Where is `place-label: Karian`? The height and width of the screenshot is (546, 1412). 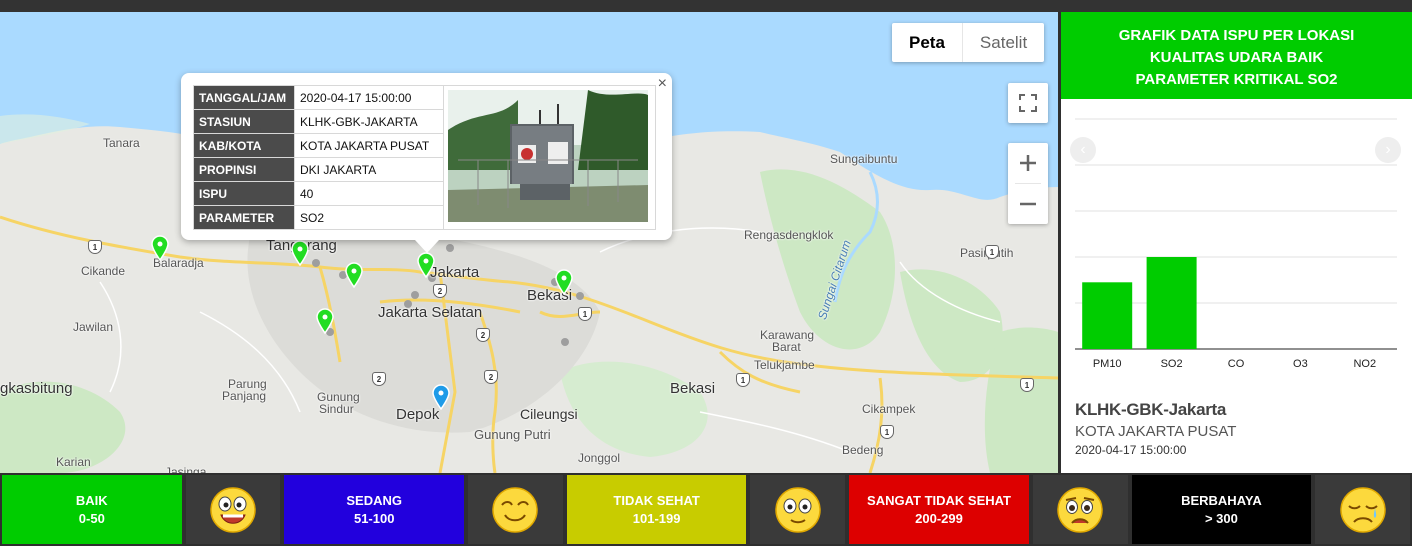 place-label: Karian is located at coordinates (73, 462).